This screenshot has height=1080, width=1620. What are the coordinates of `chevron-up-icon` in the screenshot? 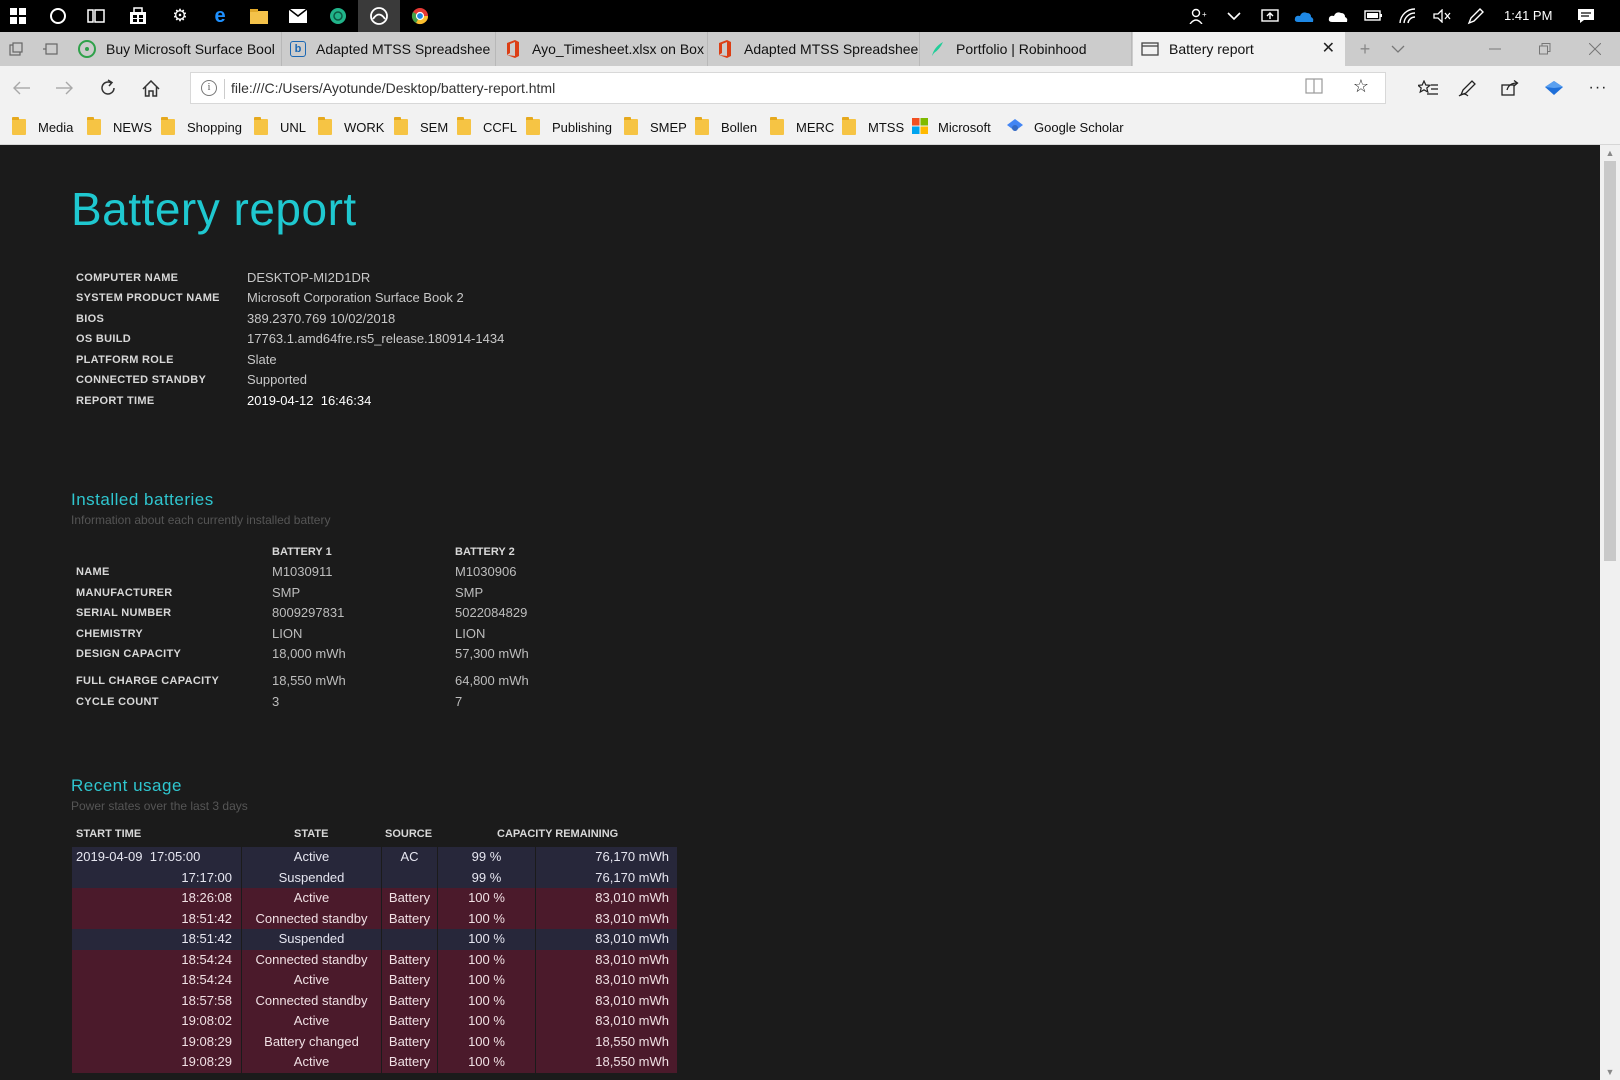 It's located at (1234, 16).